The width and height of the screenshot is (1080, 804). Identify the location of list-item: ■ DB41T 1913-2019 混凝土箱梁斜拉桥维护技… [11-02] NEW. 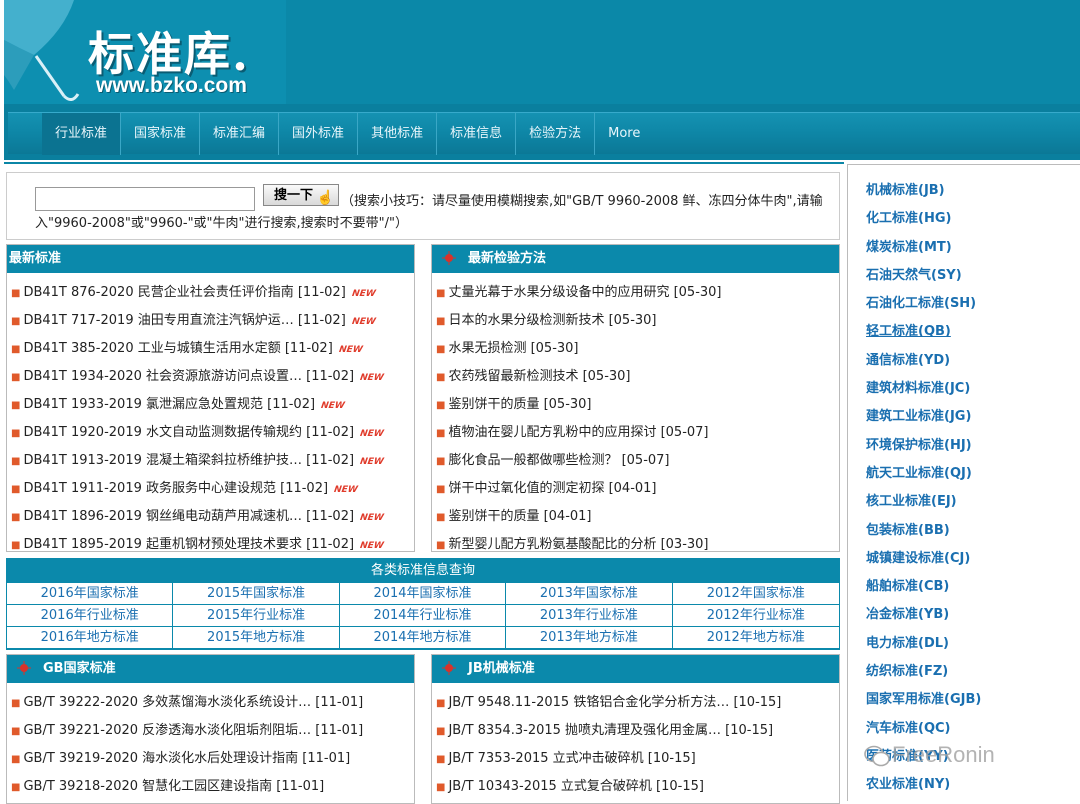
(210, 461).